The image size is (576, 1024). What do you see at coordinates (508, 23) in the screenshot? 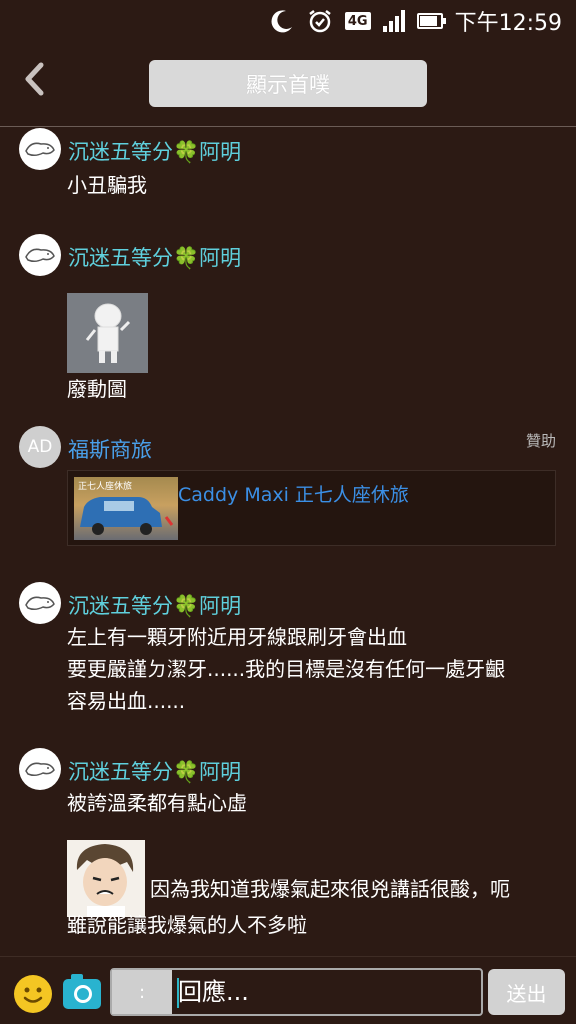
I see `status-time: 下午12:59` at bounding box center [508, 23].